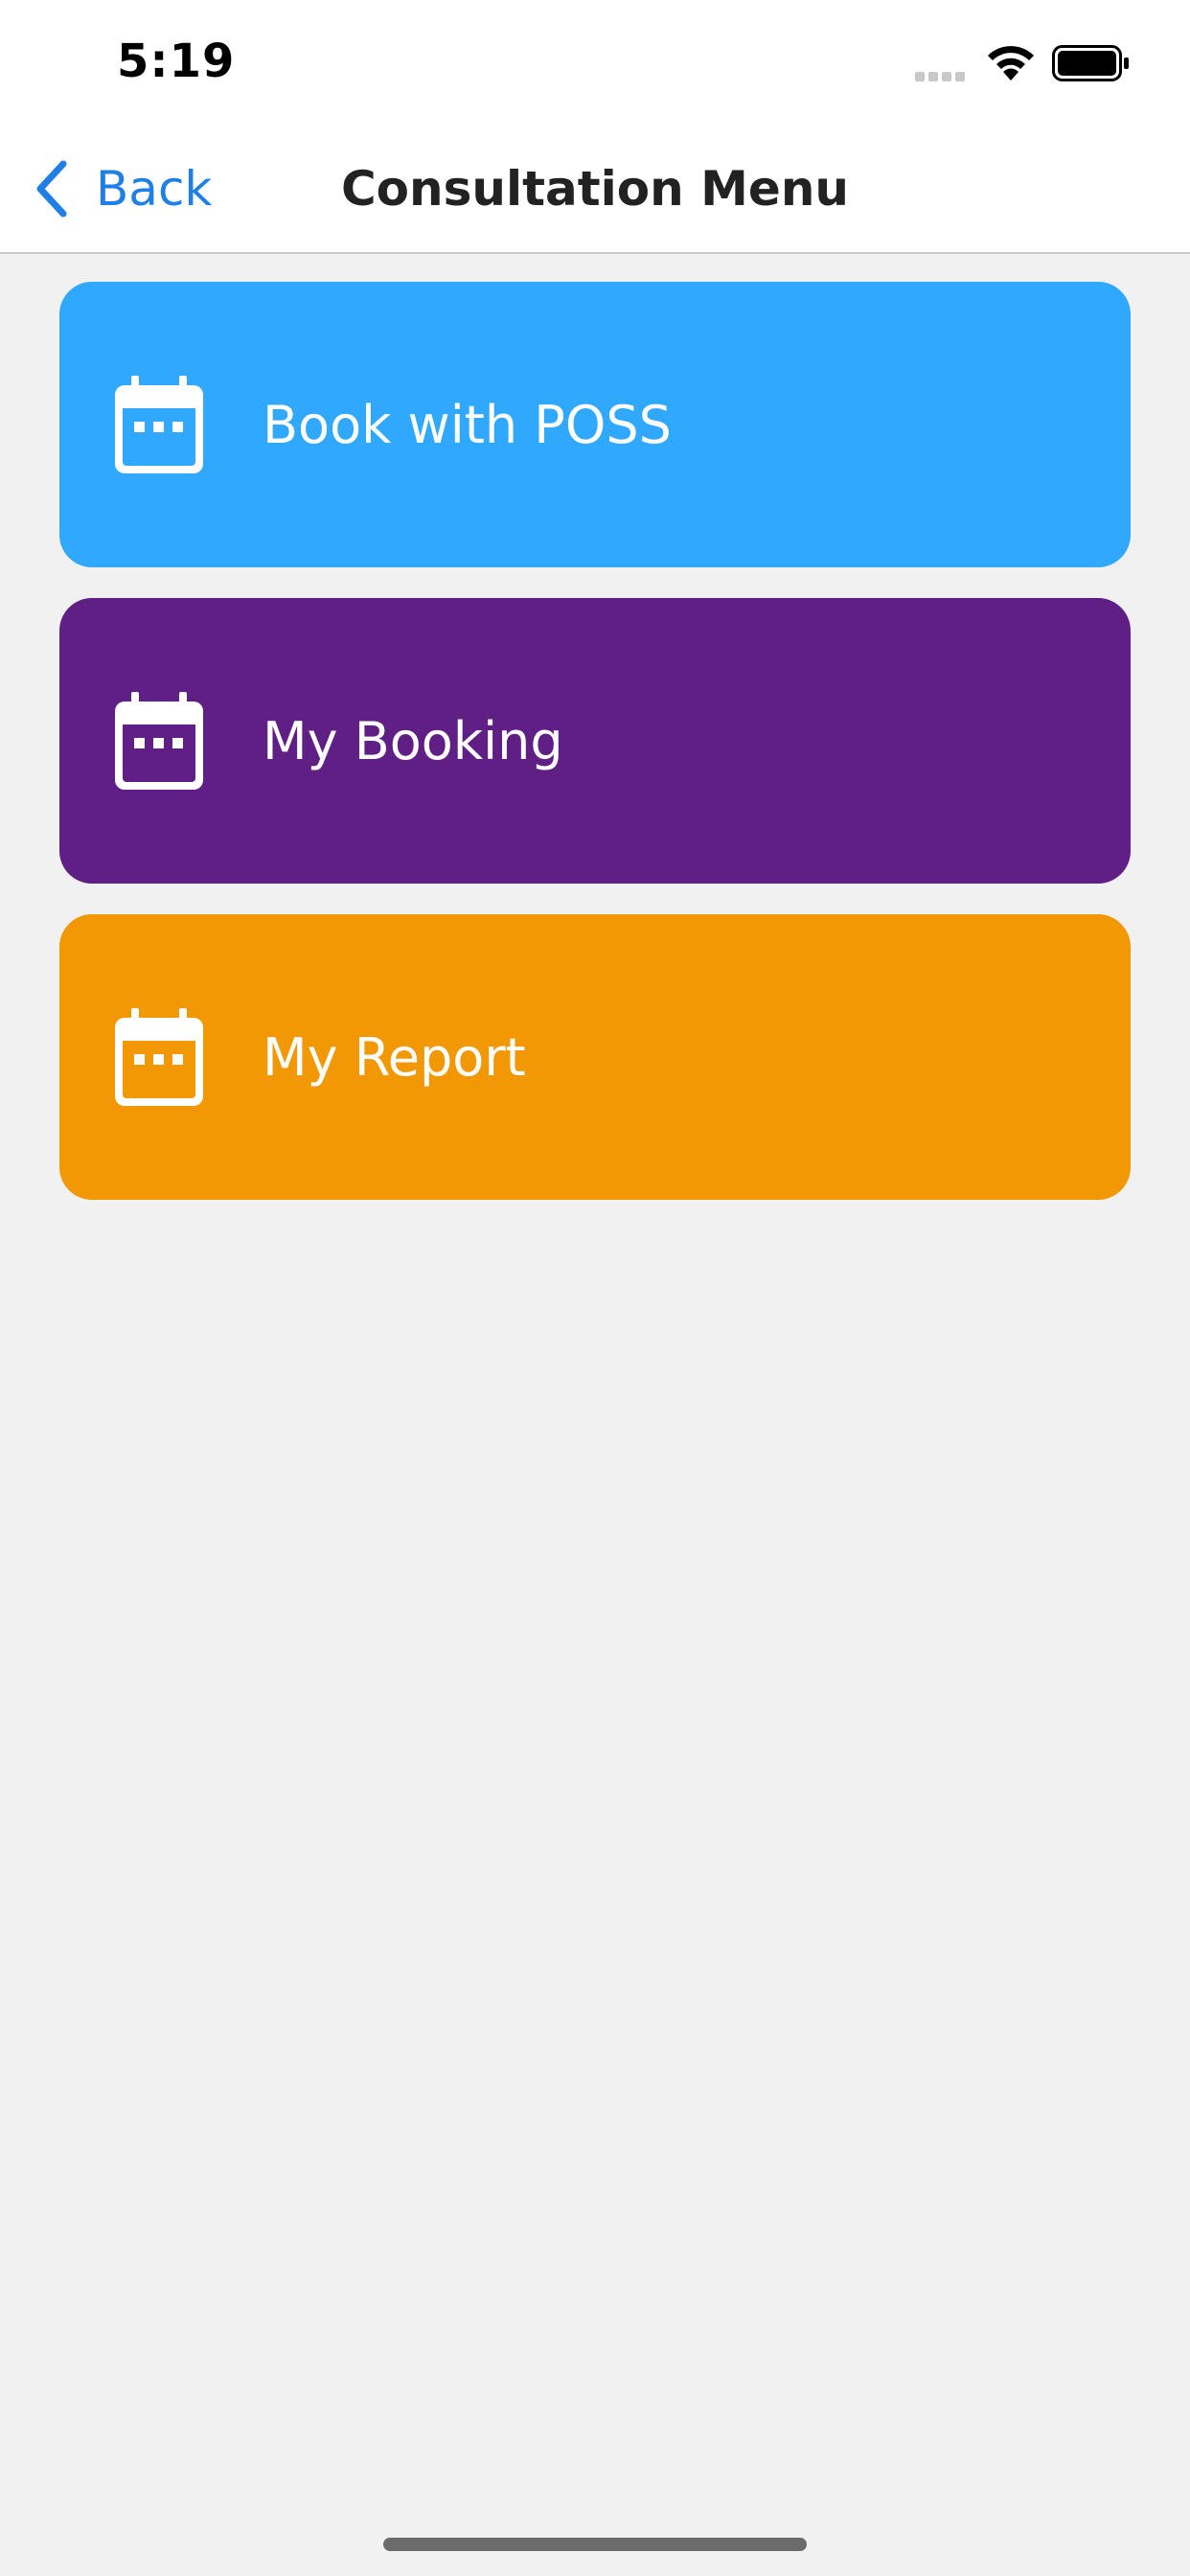  What do you see at coordinates (595, 741) in the screenshot?
I see `my-booking-button: My Booking` at bounding box center [595, 741].